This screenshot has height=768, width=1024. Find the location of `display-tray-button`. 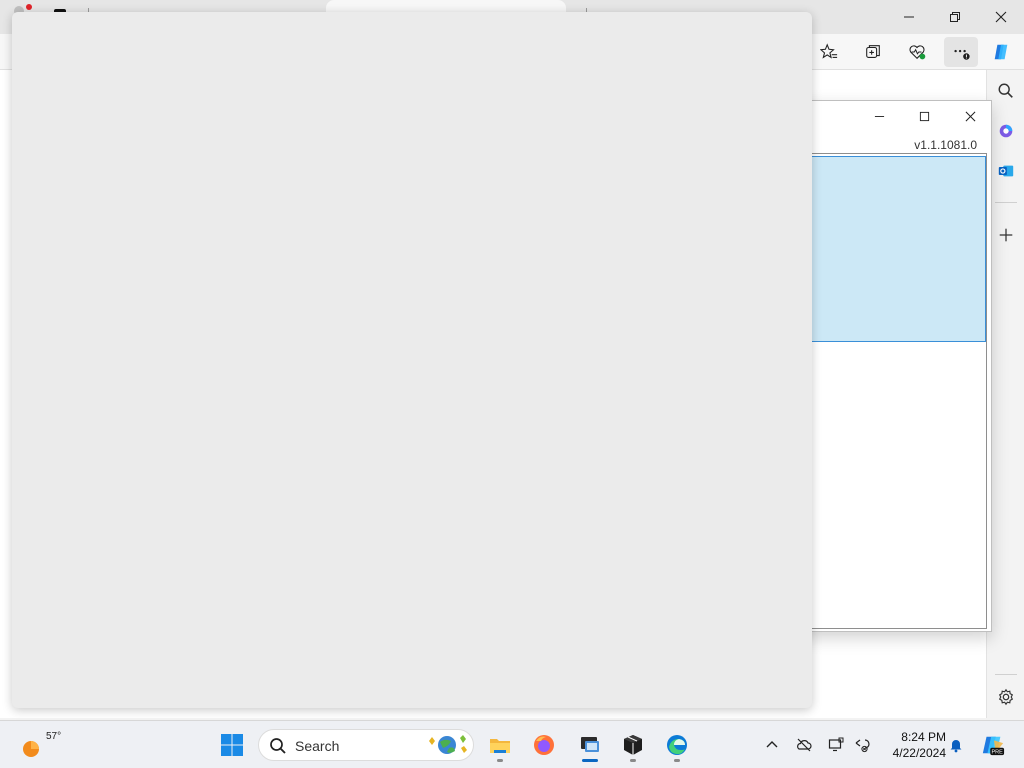

display-tray-button is located at coordinates (836, 745).